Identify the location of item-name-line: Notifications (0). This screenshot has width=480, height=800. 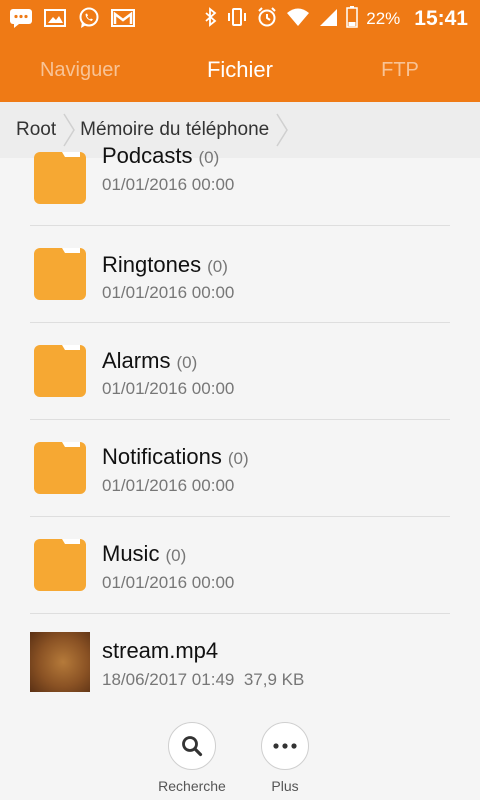
(175, 457).